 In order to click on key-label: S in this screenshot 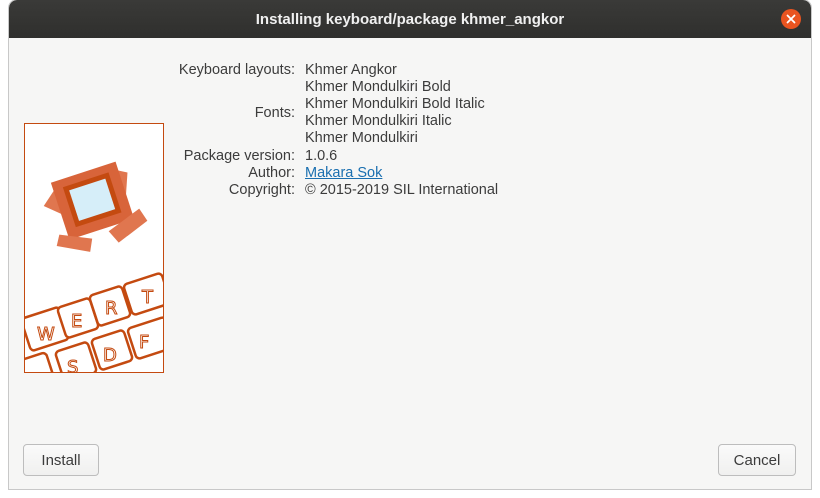, I will do `click(72, 364)`.